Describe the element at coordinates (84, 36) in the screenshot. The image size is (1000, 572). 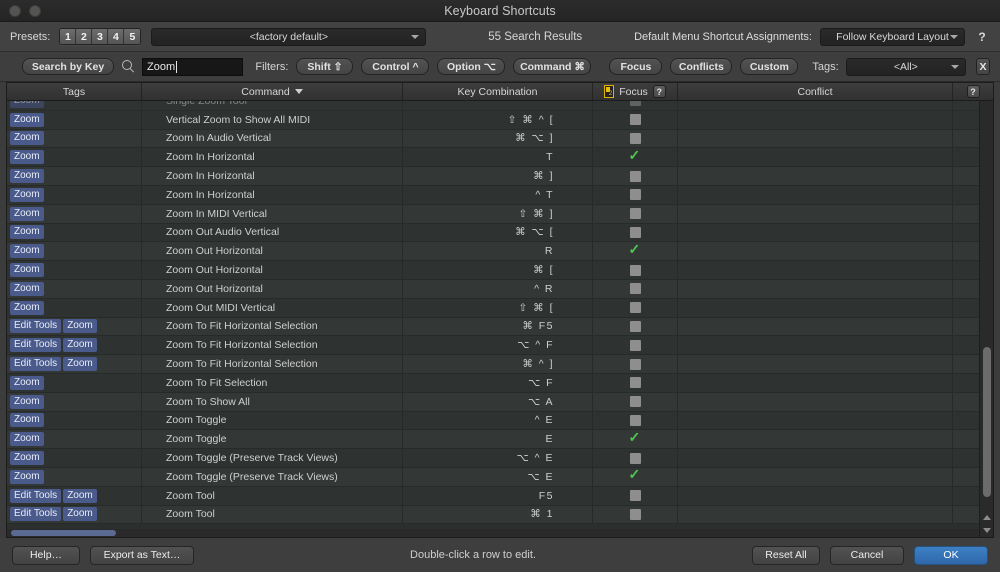
I see `preset-button-2: 2` at that location.